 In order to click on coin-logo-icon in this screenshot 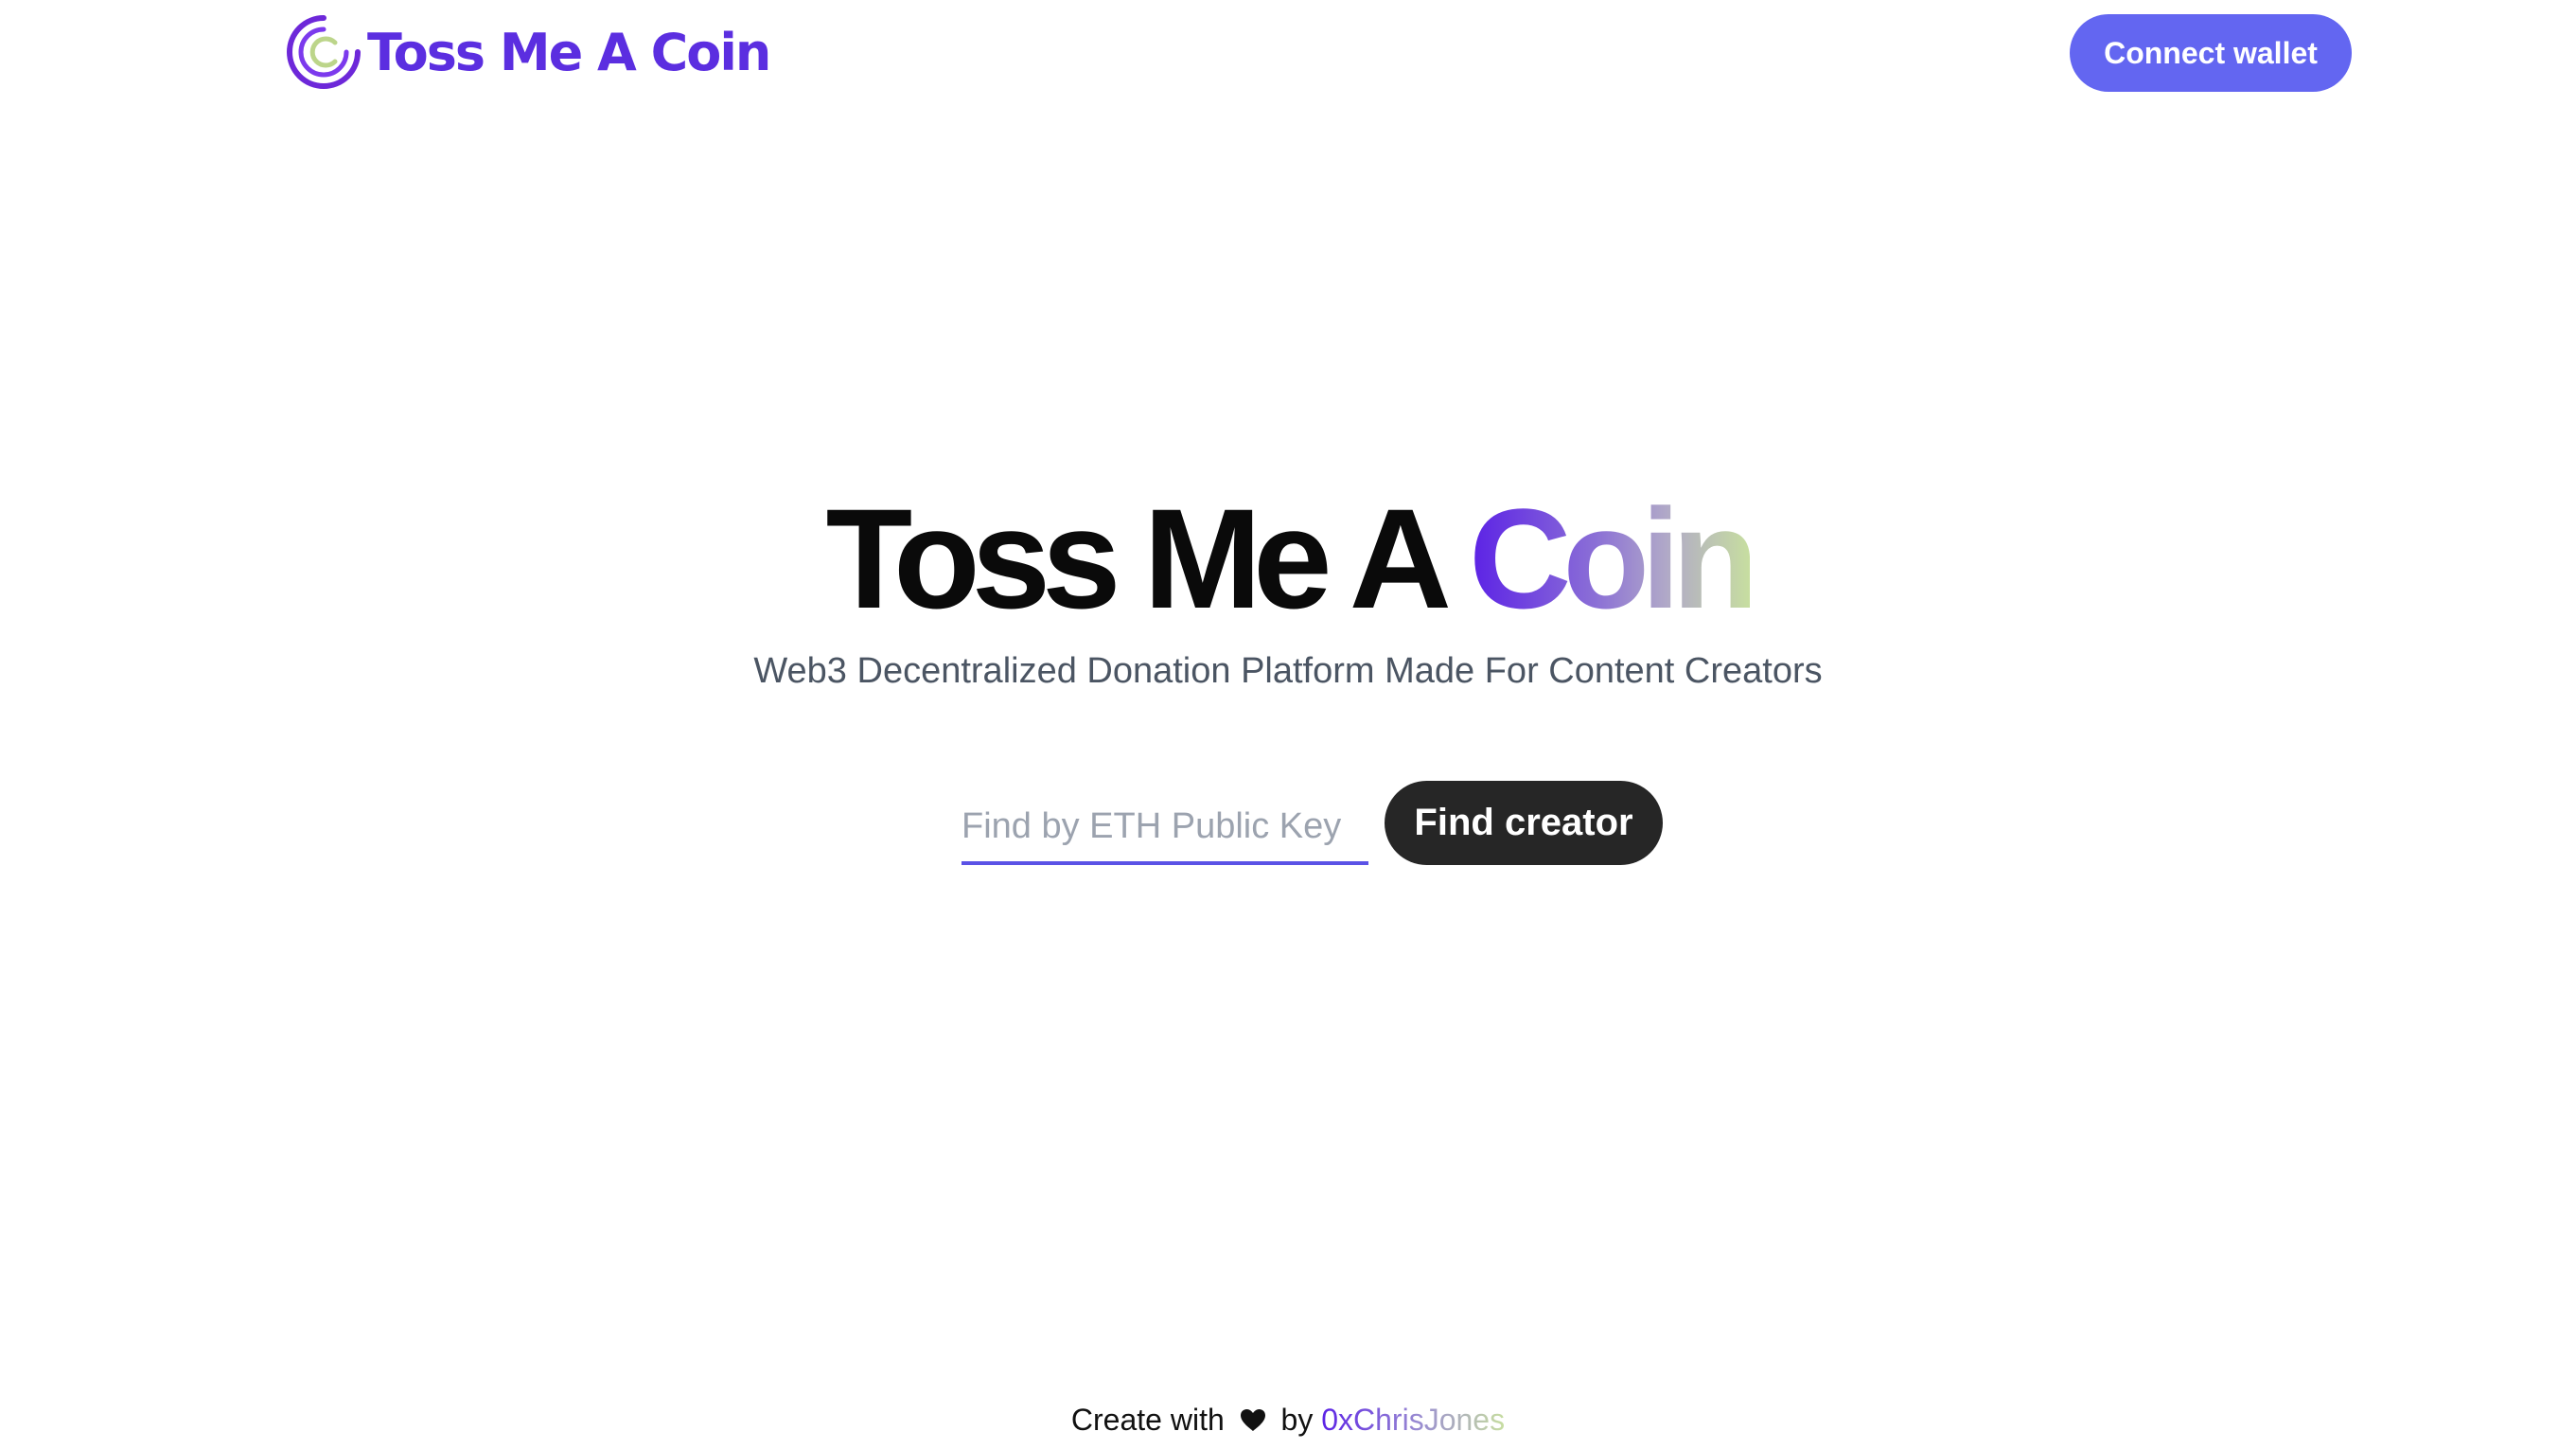, I will do `click(324, 52)`.